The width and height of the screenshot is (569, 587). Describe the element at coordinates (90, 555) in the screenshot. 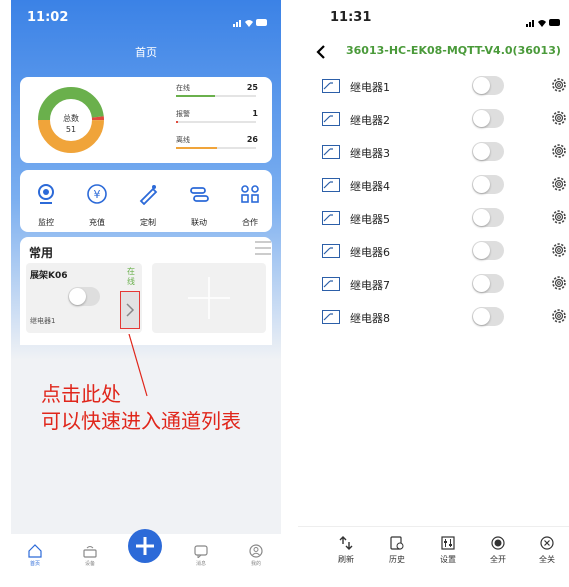

I see `tab-devices: 设备` at that location.